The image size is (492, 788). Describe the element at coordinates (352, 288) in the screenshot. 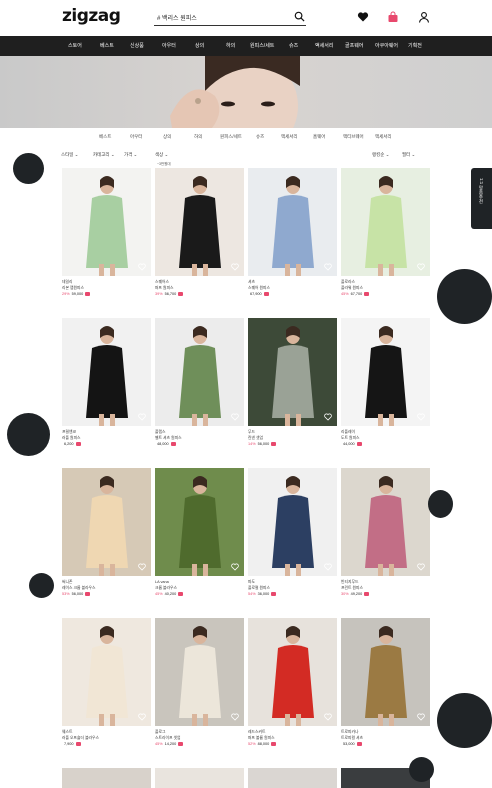

I see `product-name: 플라워 원피스` at that location.